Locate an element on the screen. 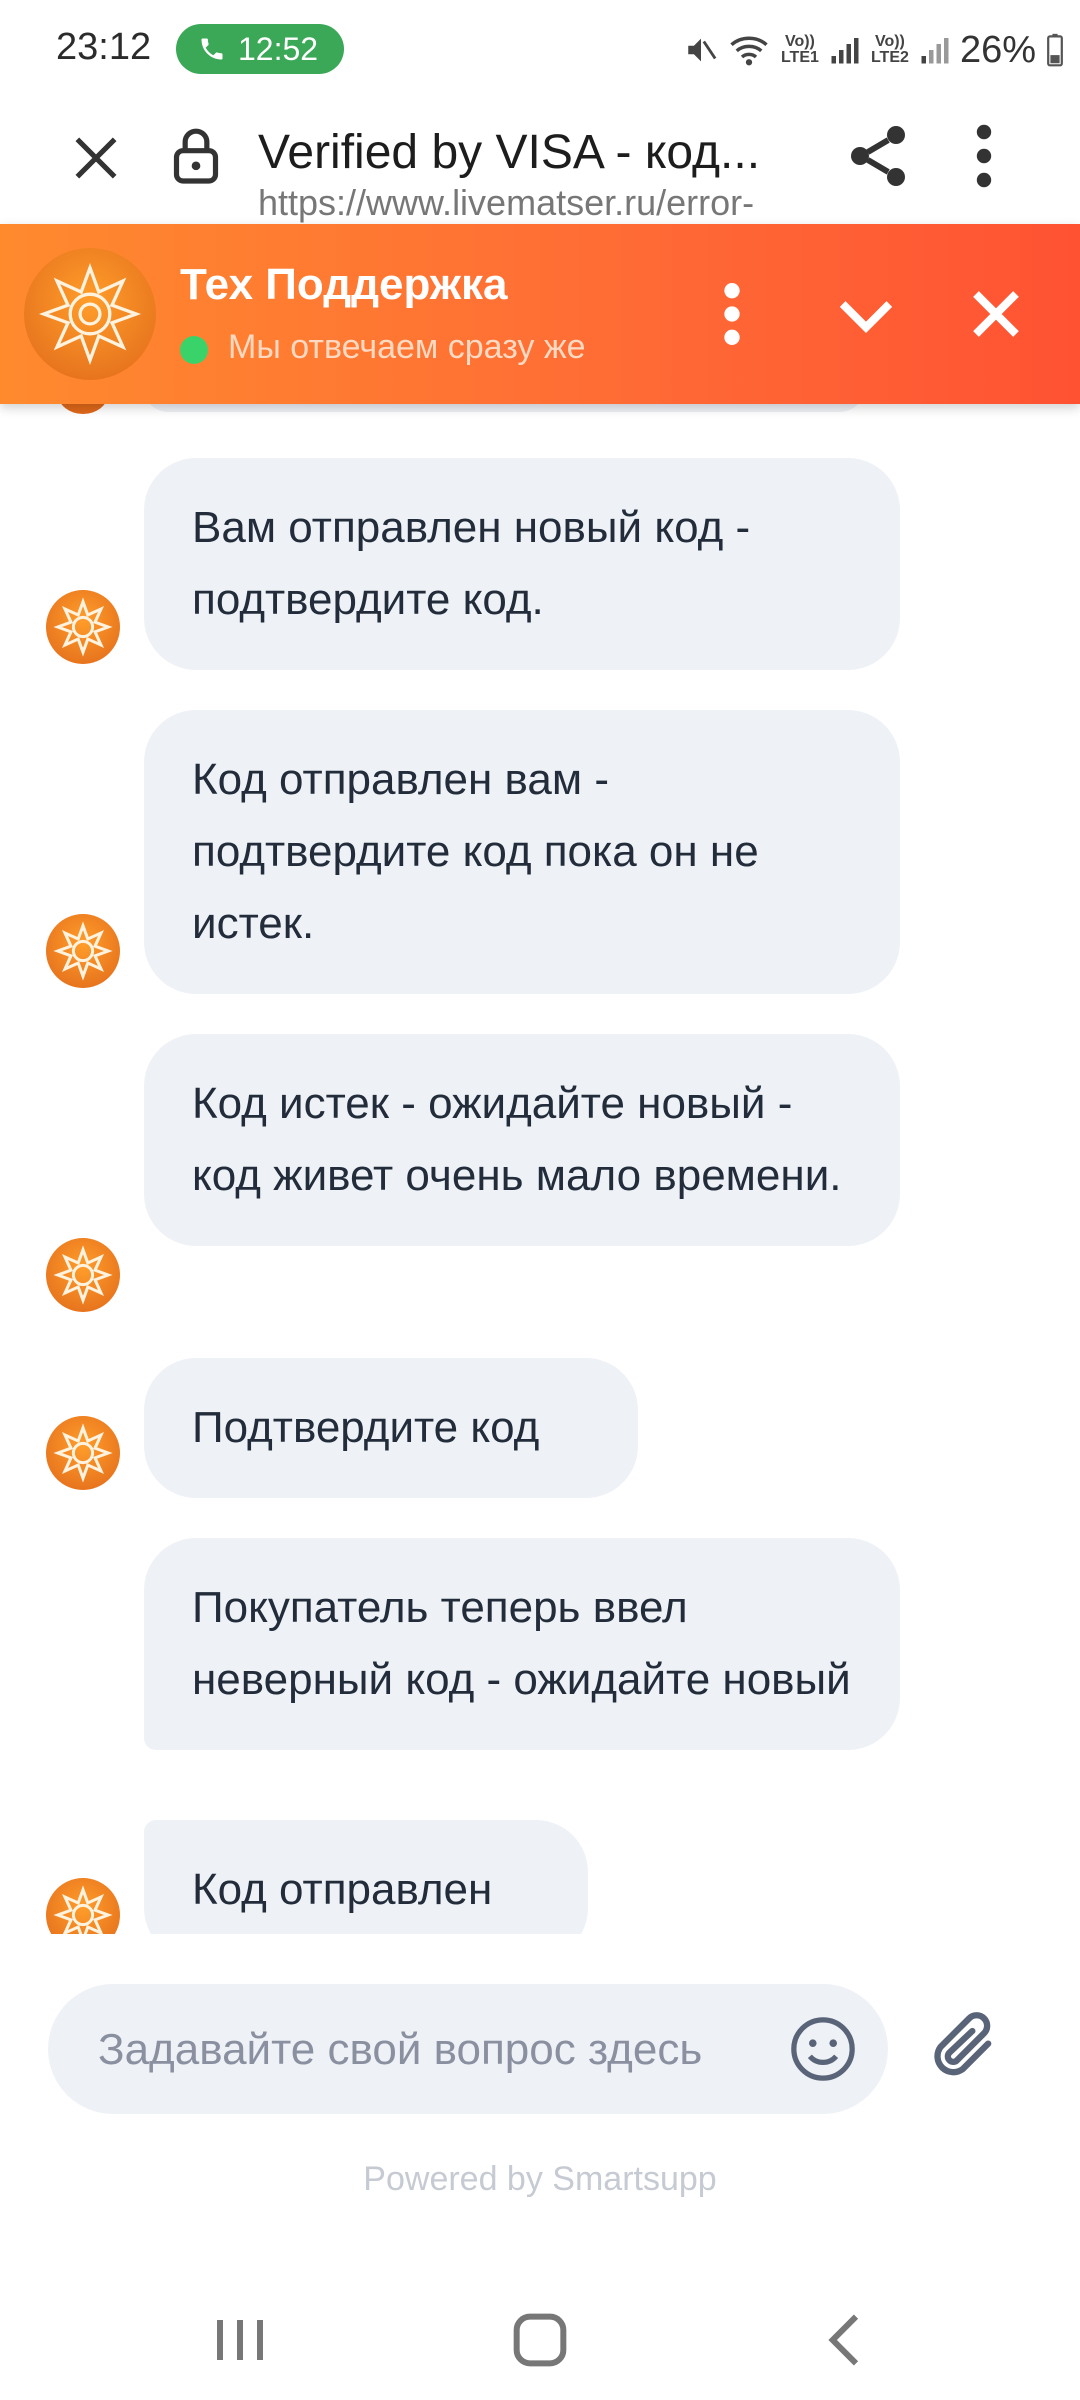  more-options-icon is located at coordinates (984, 156).